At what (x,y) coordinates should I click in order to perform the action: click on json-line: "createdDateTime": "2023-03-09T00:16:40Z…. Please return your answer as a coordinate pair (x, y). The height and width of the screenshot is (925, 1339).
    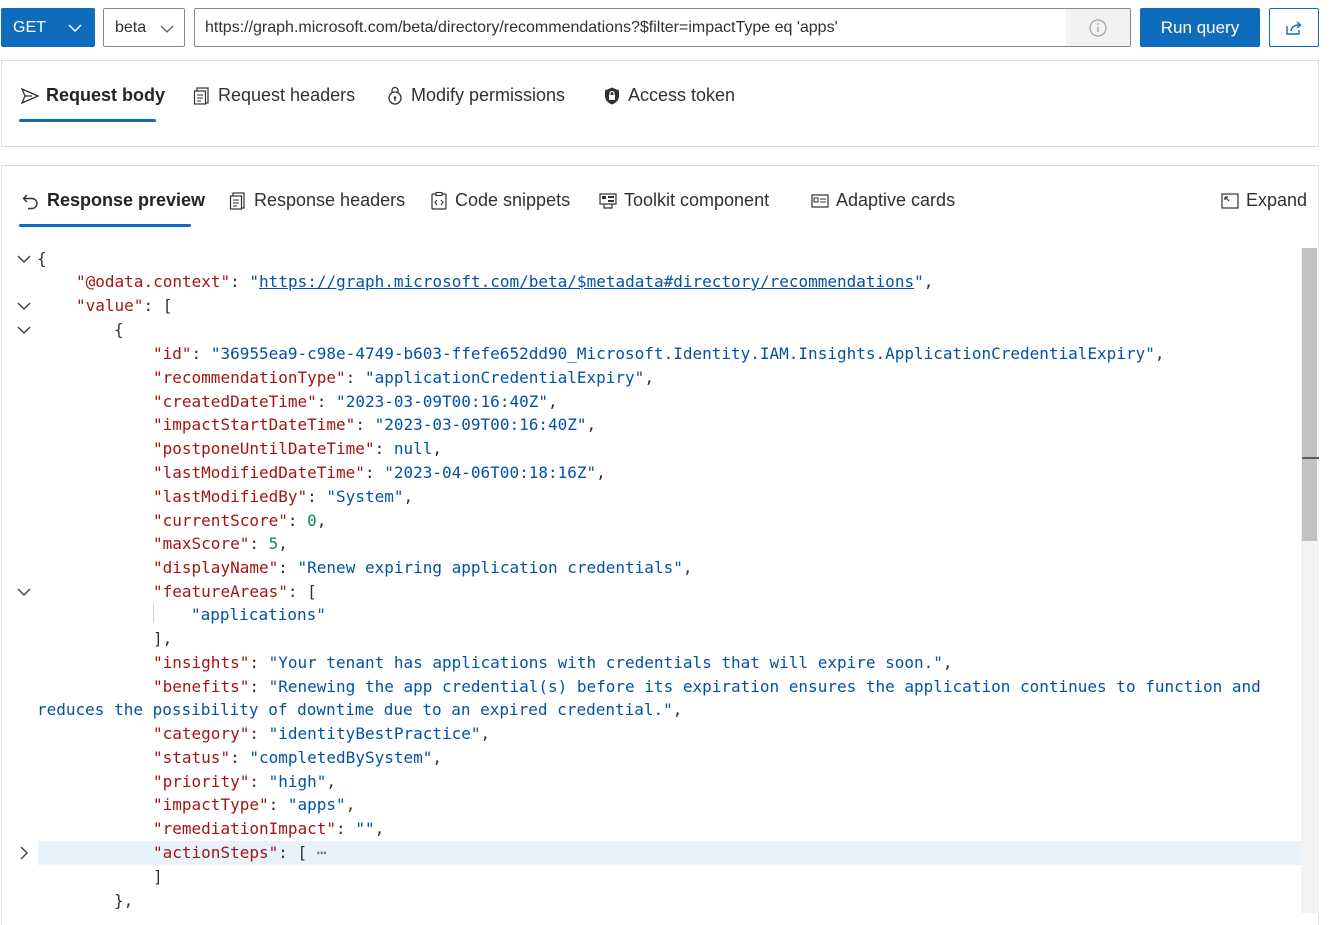
    Looking at the image, I should click on (355, 401).